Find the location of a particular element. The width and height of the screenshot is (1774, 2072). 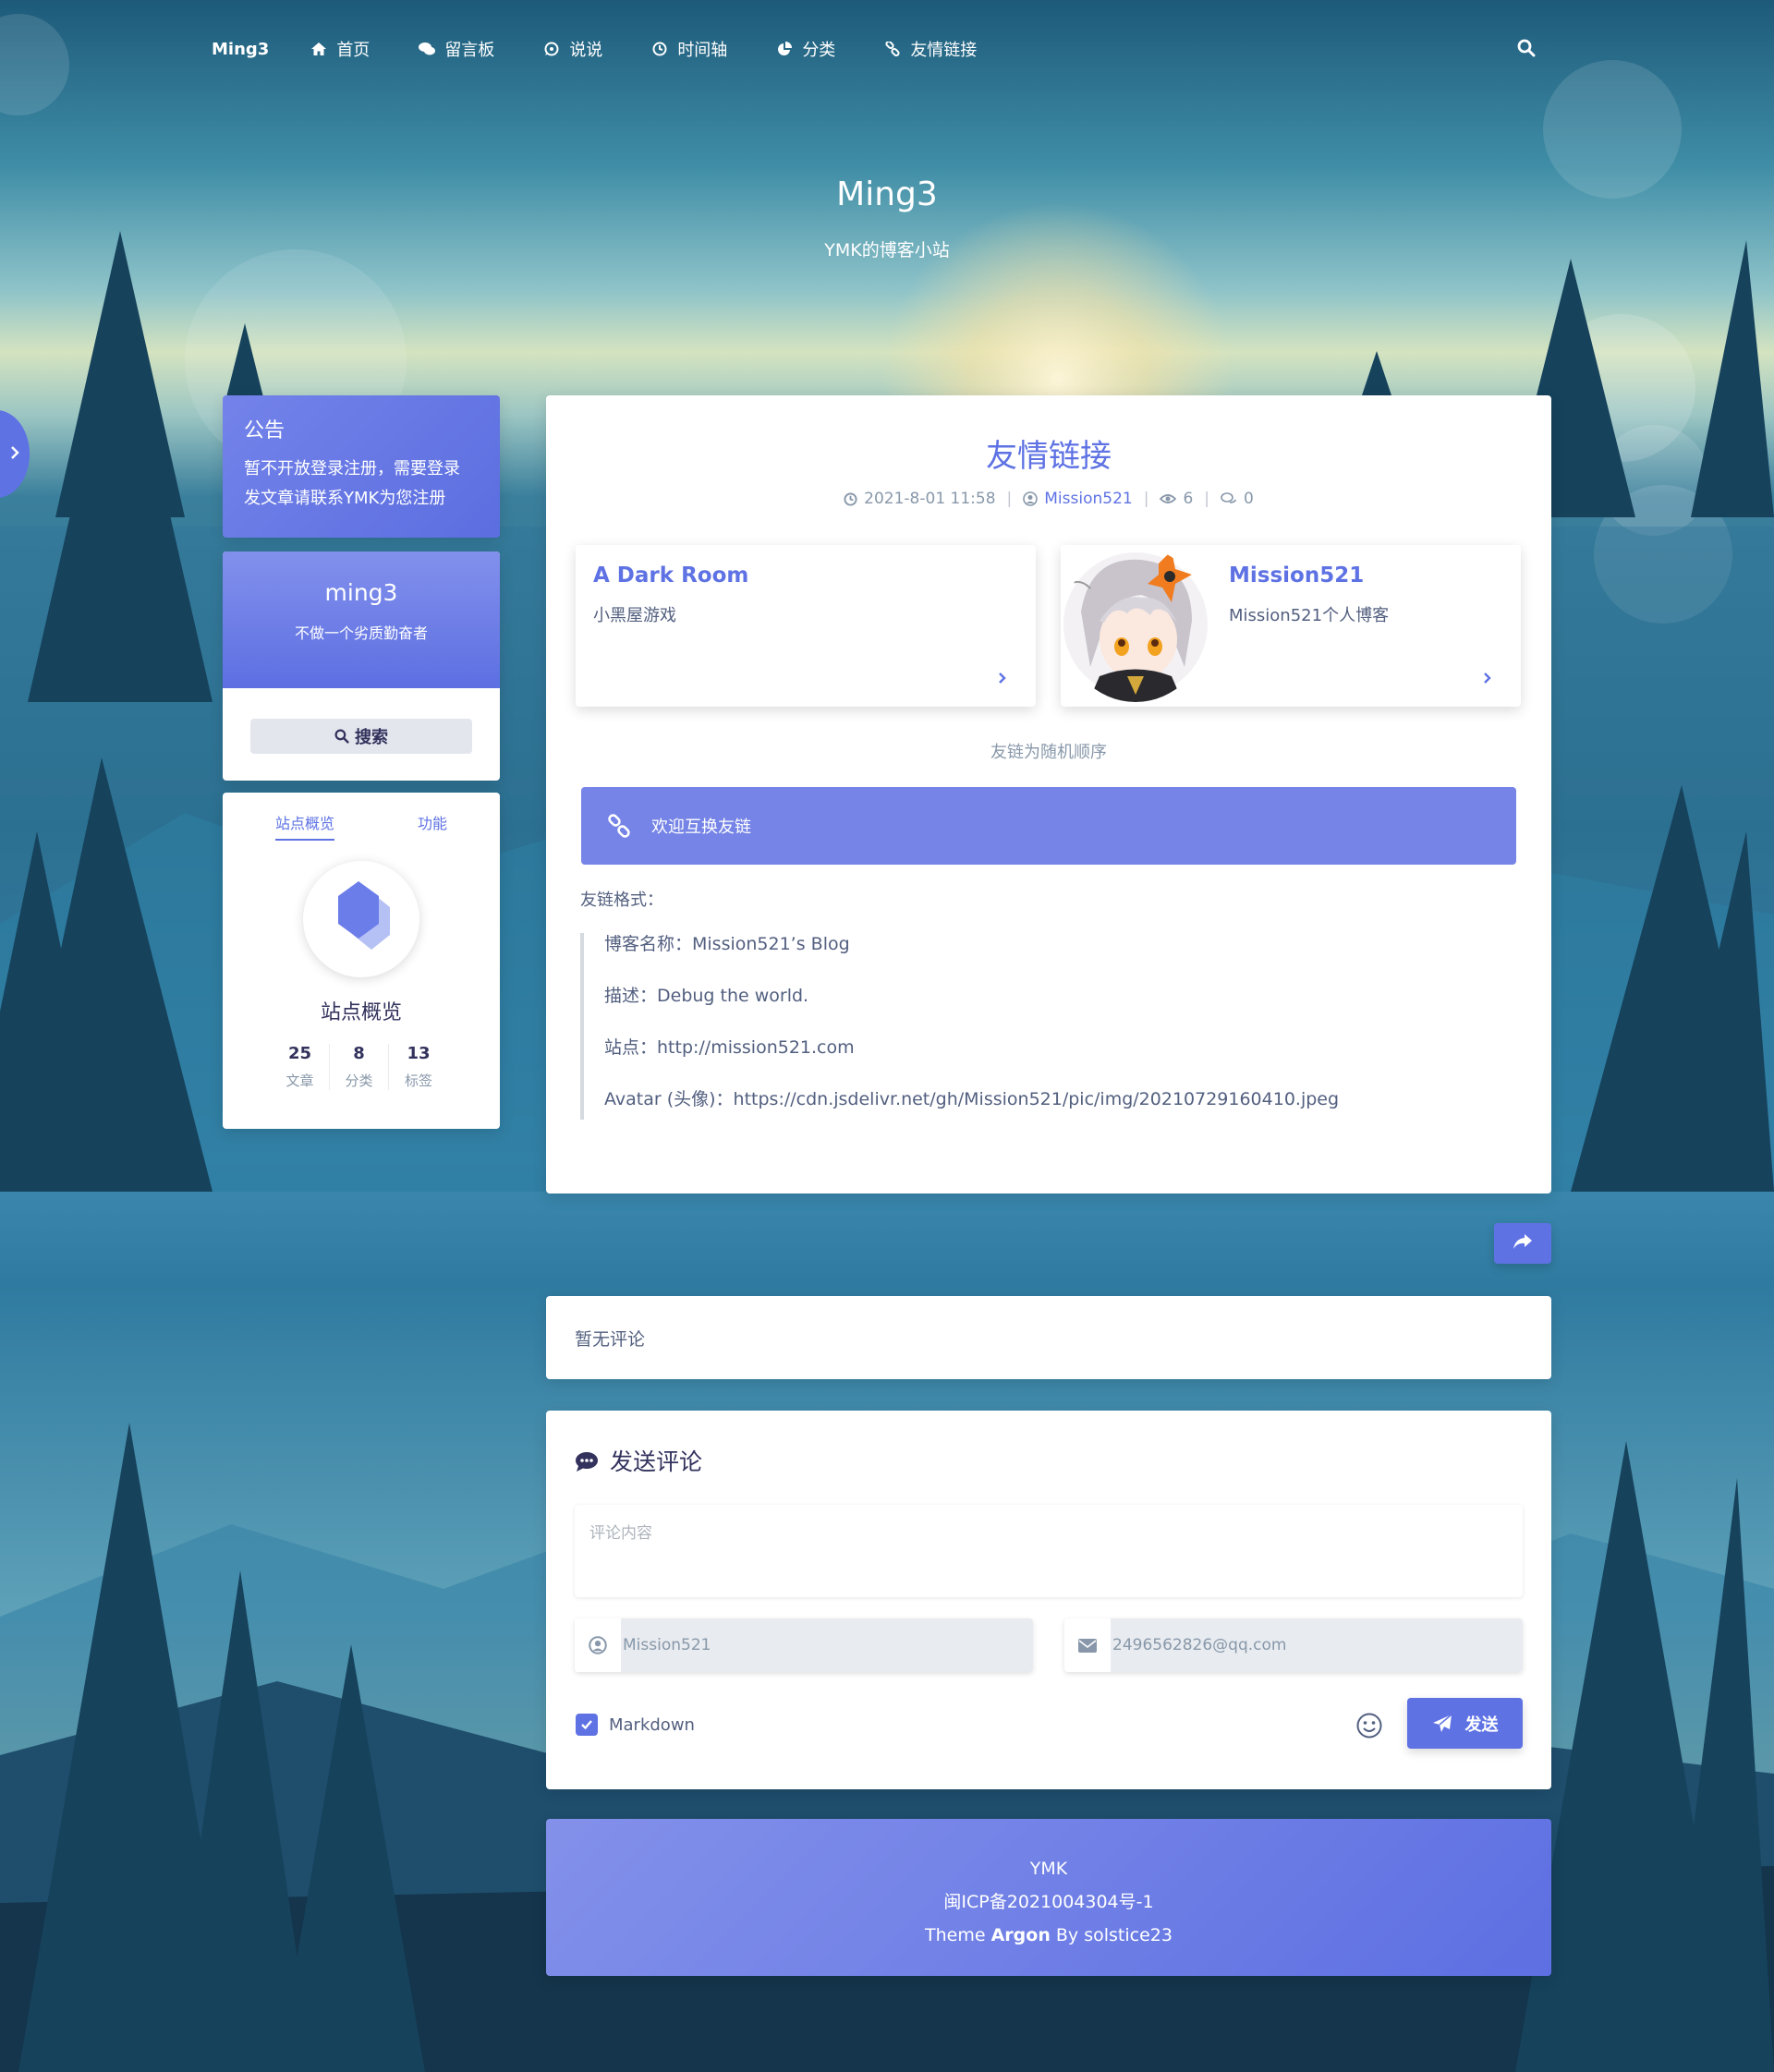

site-logo is located at coordinates (361, 919).